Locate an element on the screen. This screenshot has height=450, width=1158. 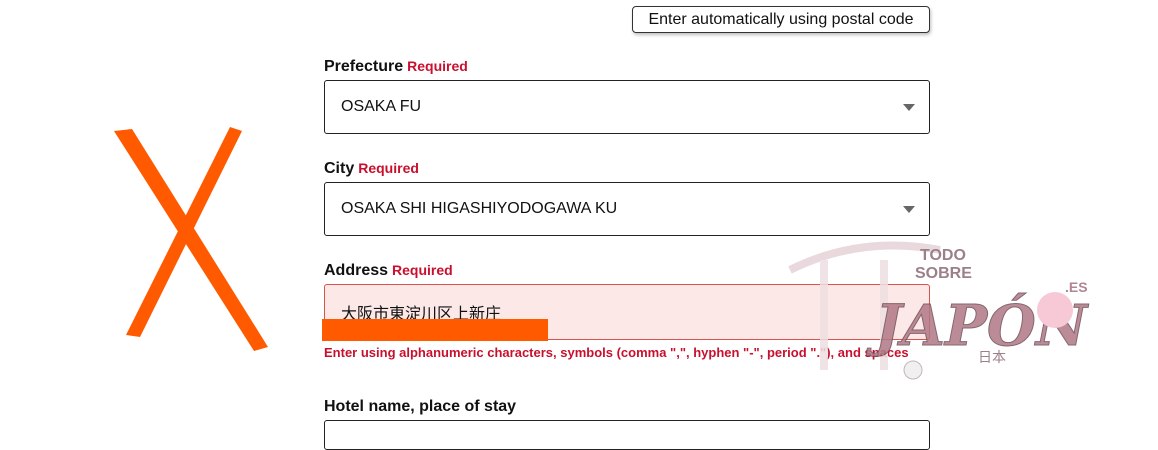
prefecture-label-text: Prefecture is located at coordinates (364, 66).